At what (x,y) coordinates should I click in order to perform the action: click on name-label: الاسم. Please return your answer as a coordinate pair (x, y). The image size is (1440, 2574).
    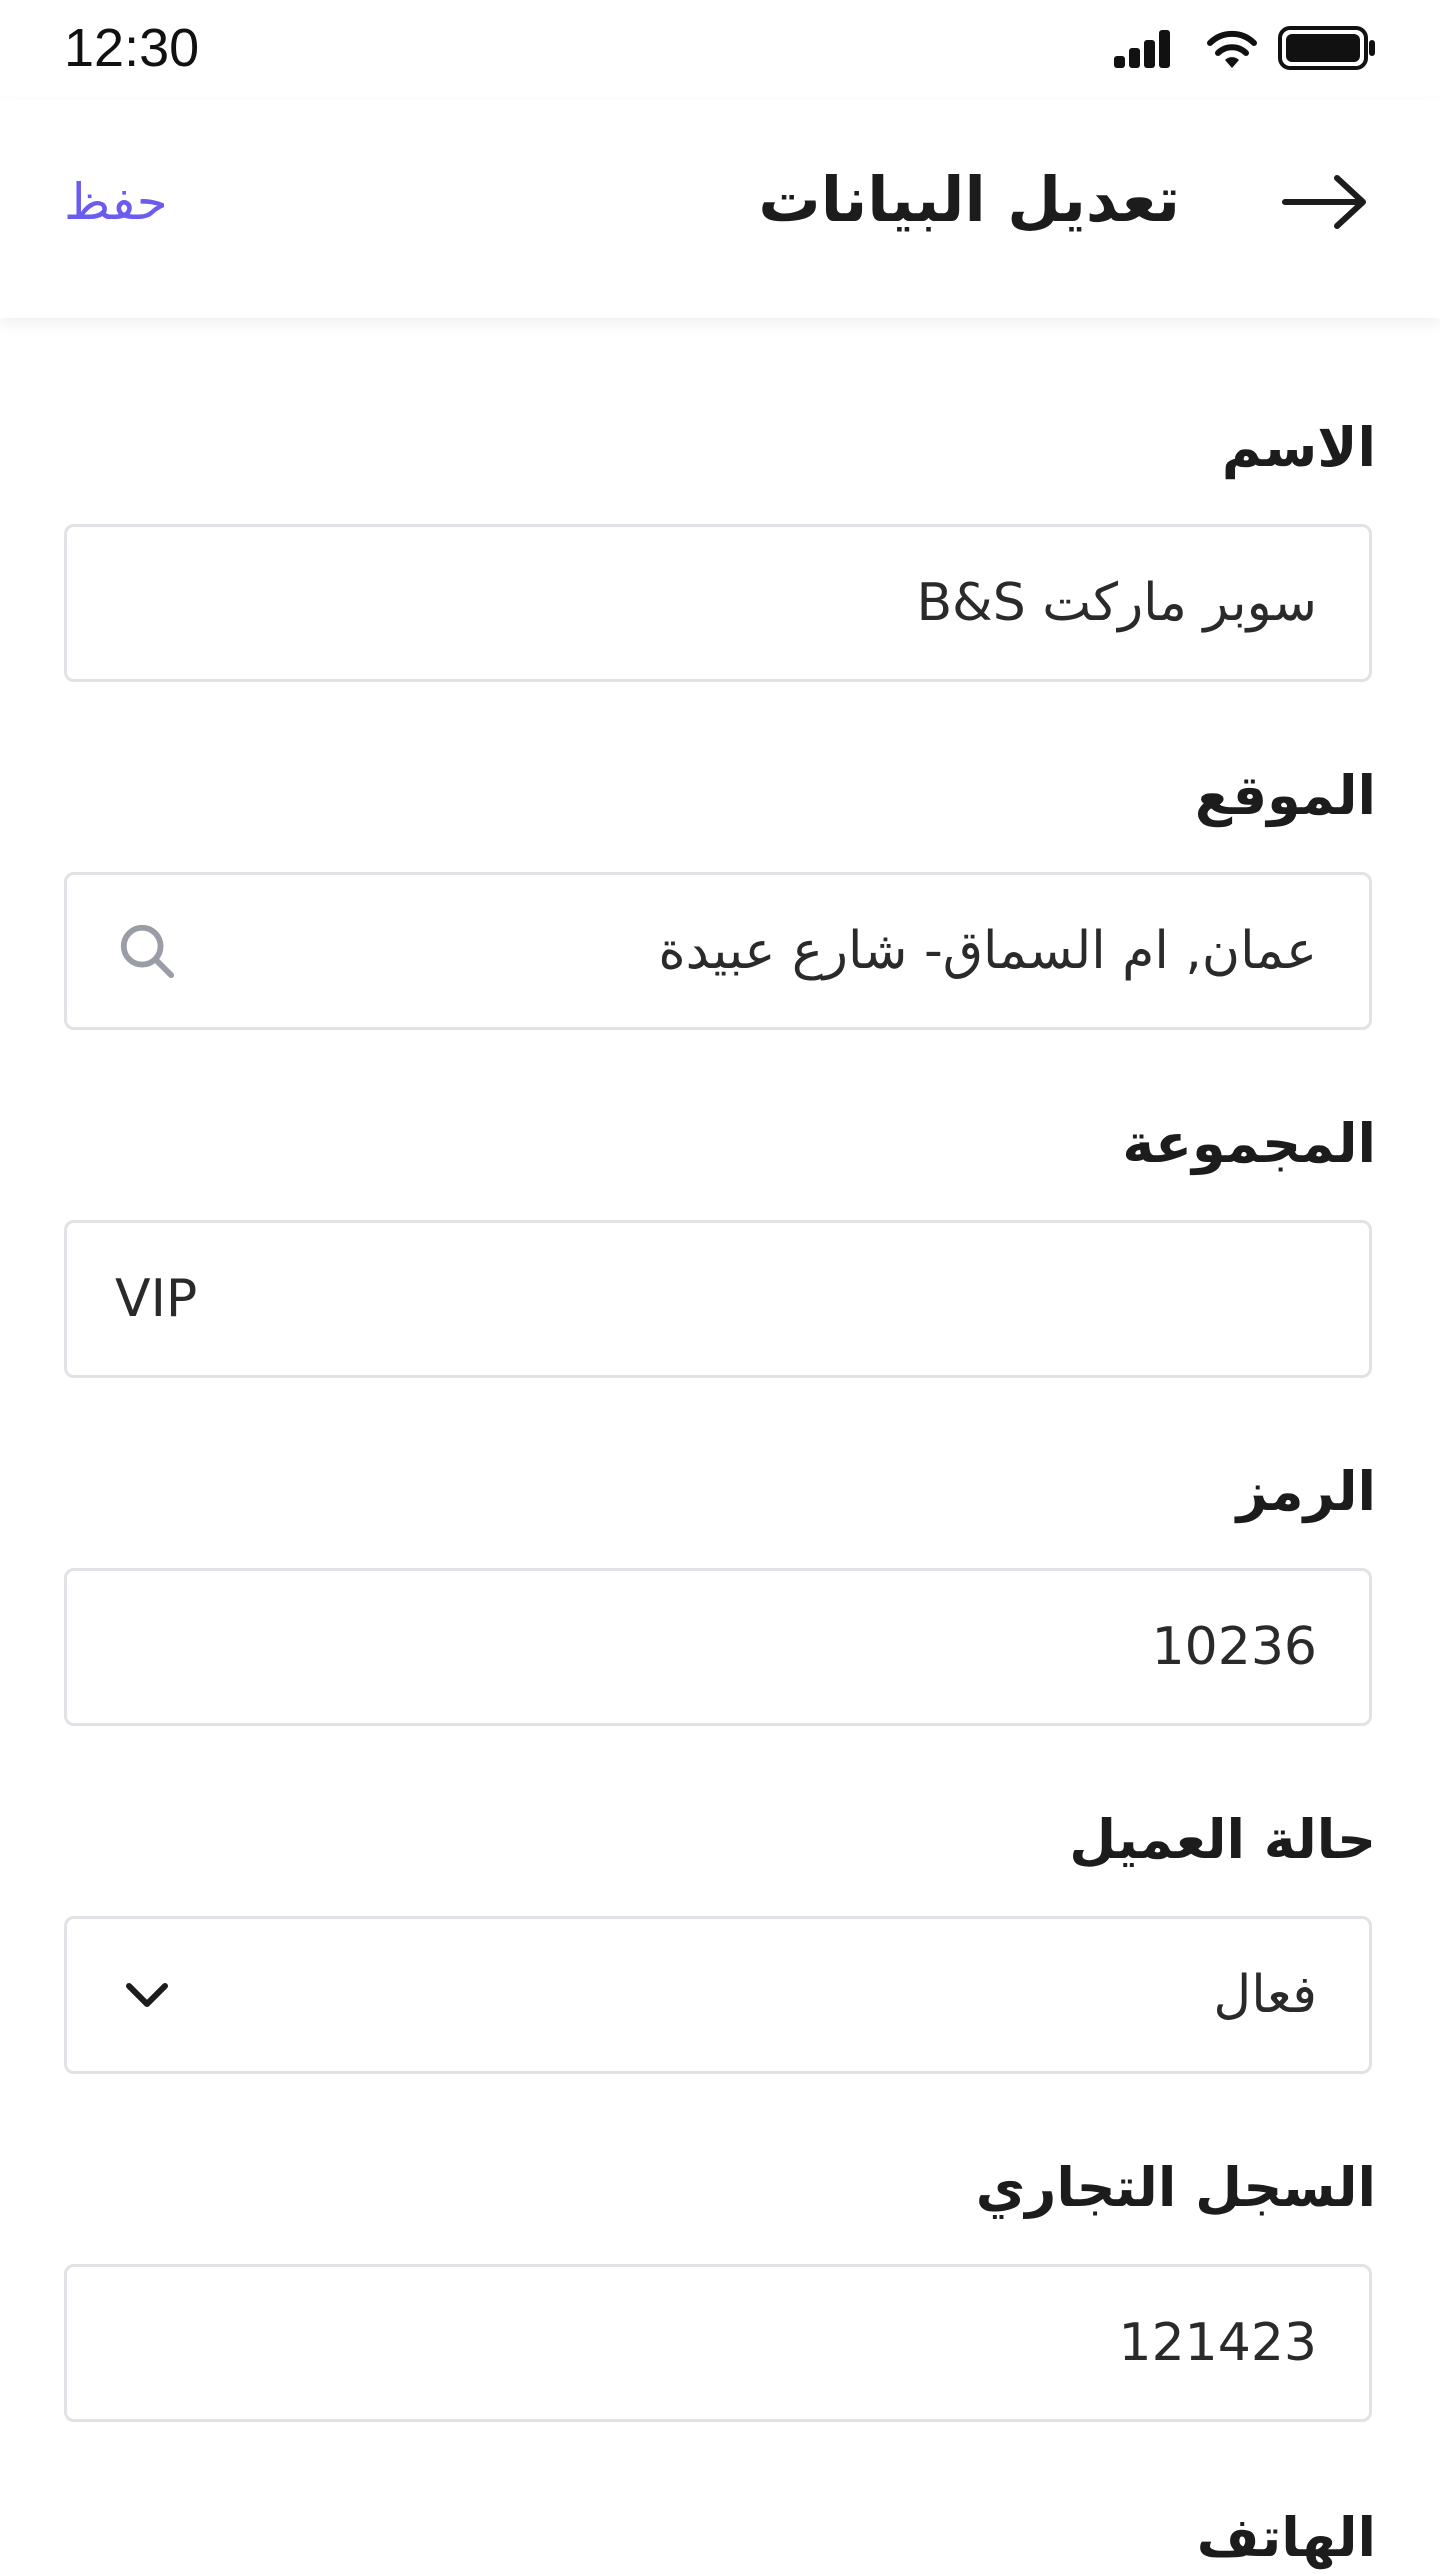
    Looking at the image, I should click on (1298, 447).